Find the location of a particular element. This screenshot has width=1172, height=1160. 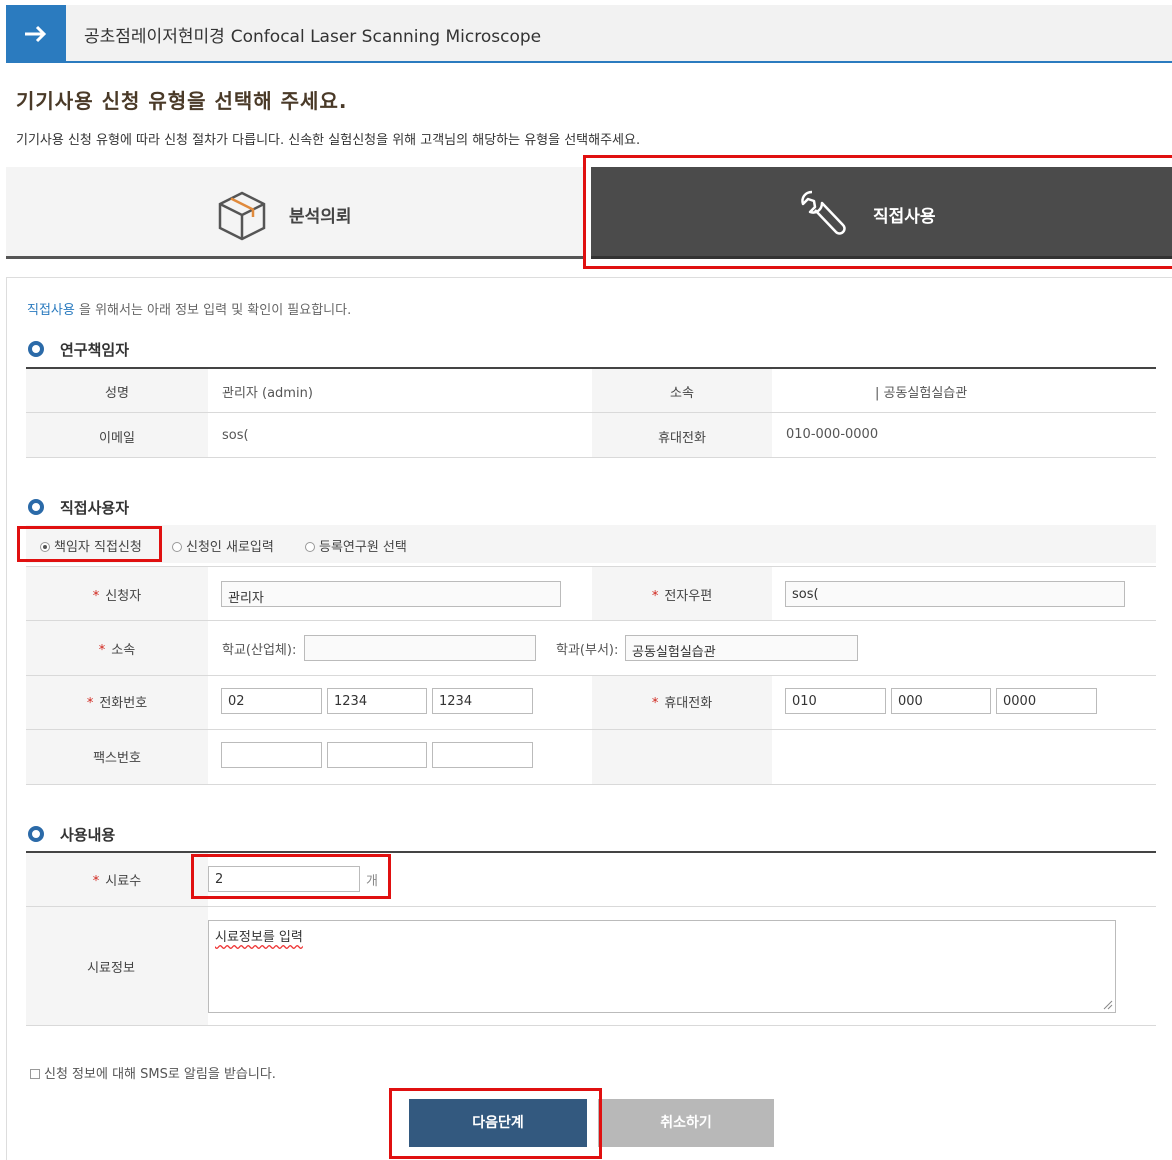

sample-count-label-text: 시료수 is located at coordinates (123, 881).